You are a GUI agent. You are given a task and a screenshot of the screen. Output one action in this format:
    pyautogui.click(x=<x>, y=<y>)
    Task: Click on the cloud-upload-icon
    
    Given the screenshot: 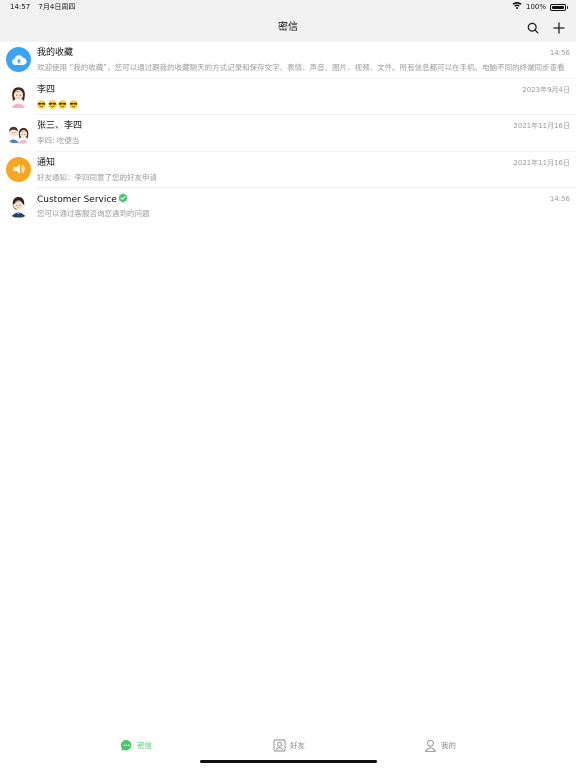 What is the action you would take?
    pyautogui.click(x=18, y=59)
    